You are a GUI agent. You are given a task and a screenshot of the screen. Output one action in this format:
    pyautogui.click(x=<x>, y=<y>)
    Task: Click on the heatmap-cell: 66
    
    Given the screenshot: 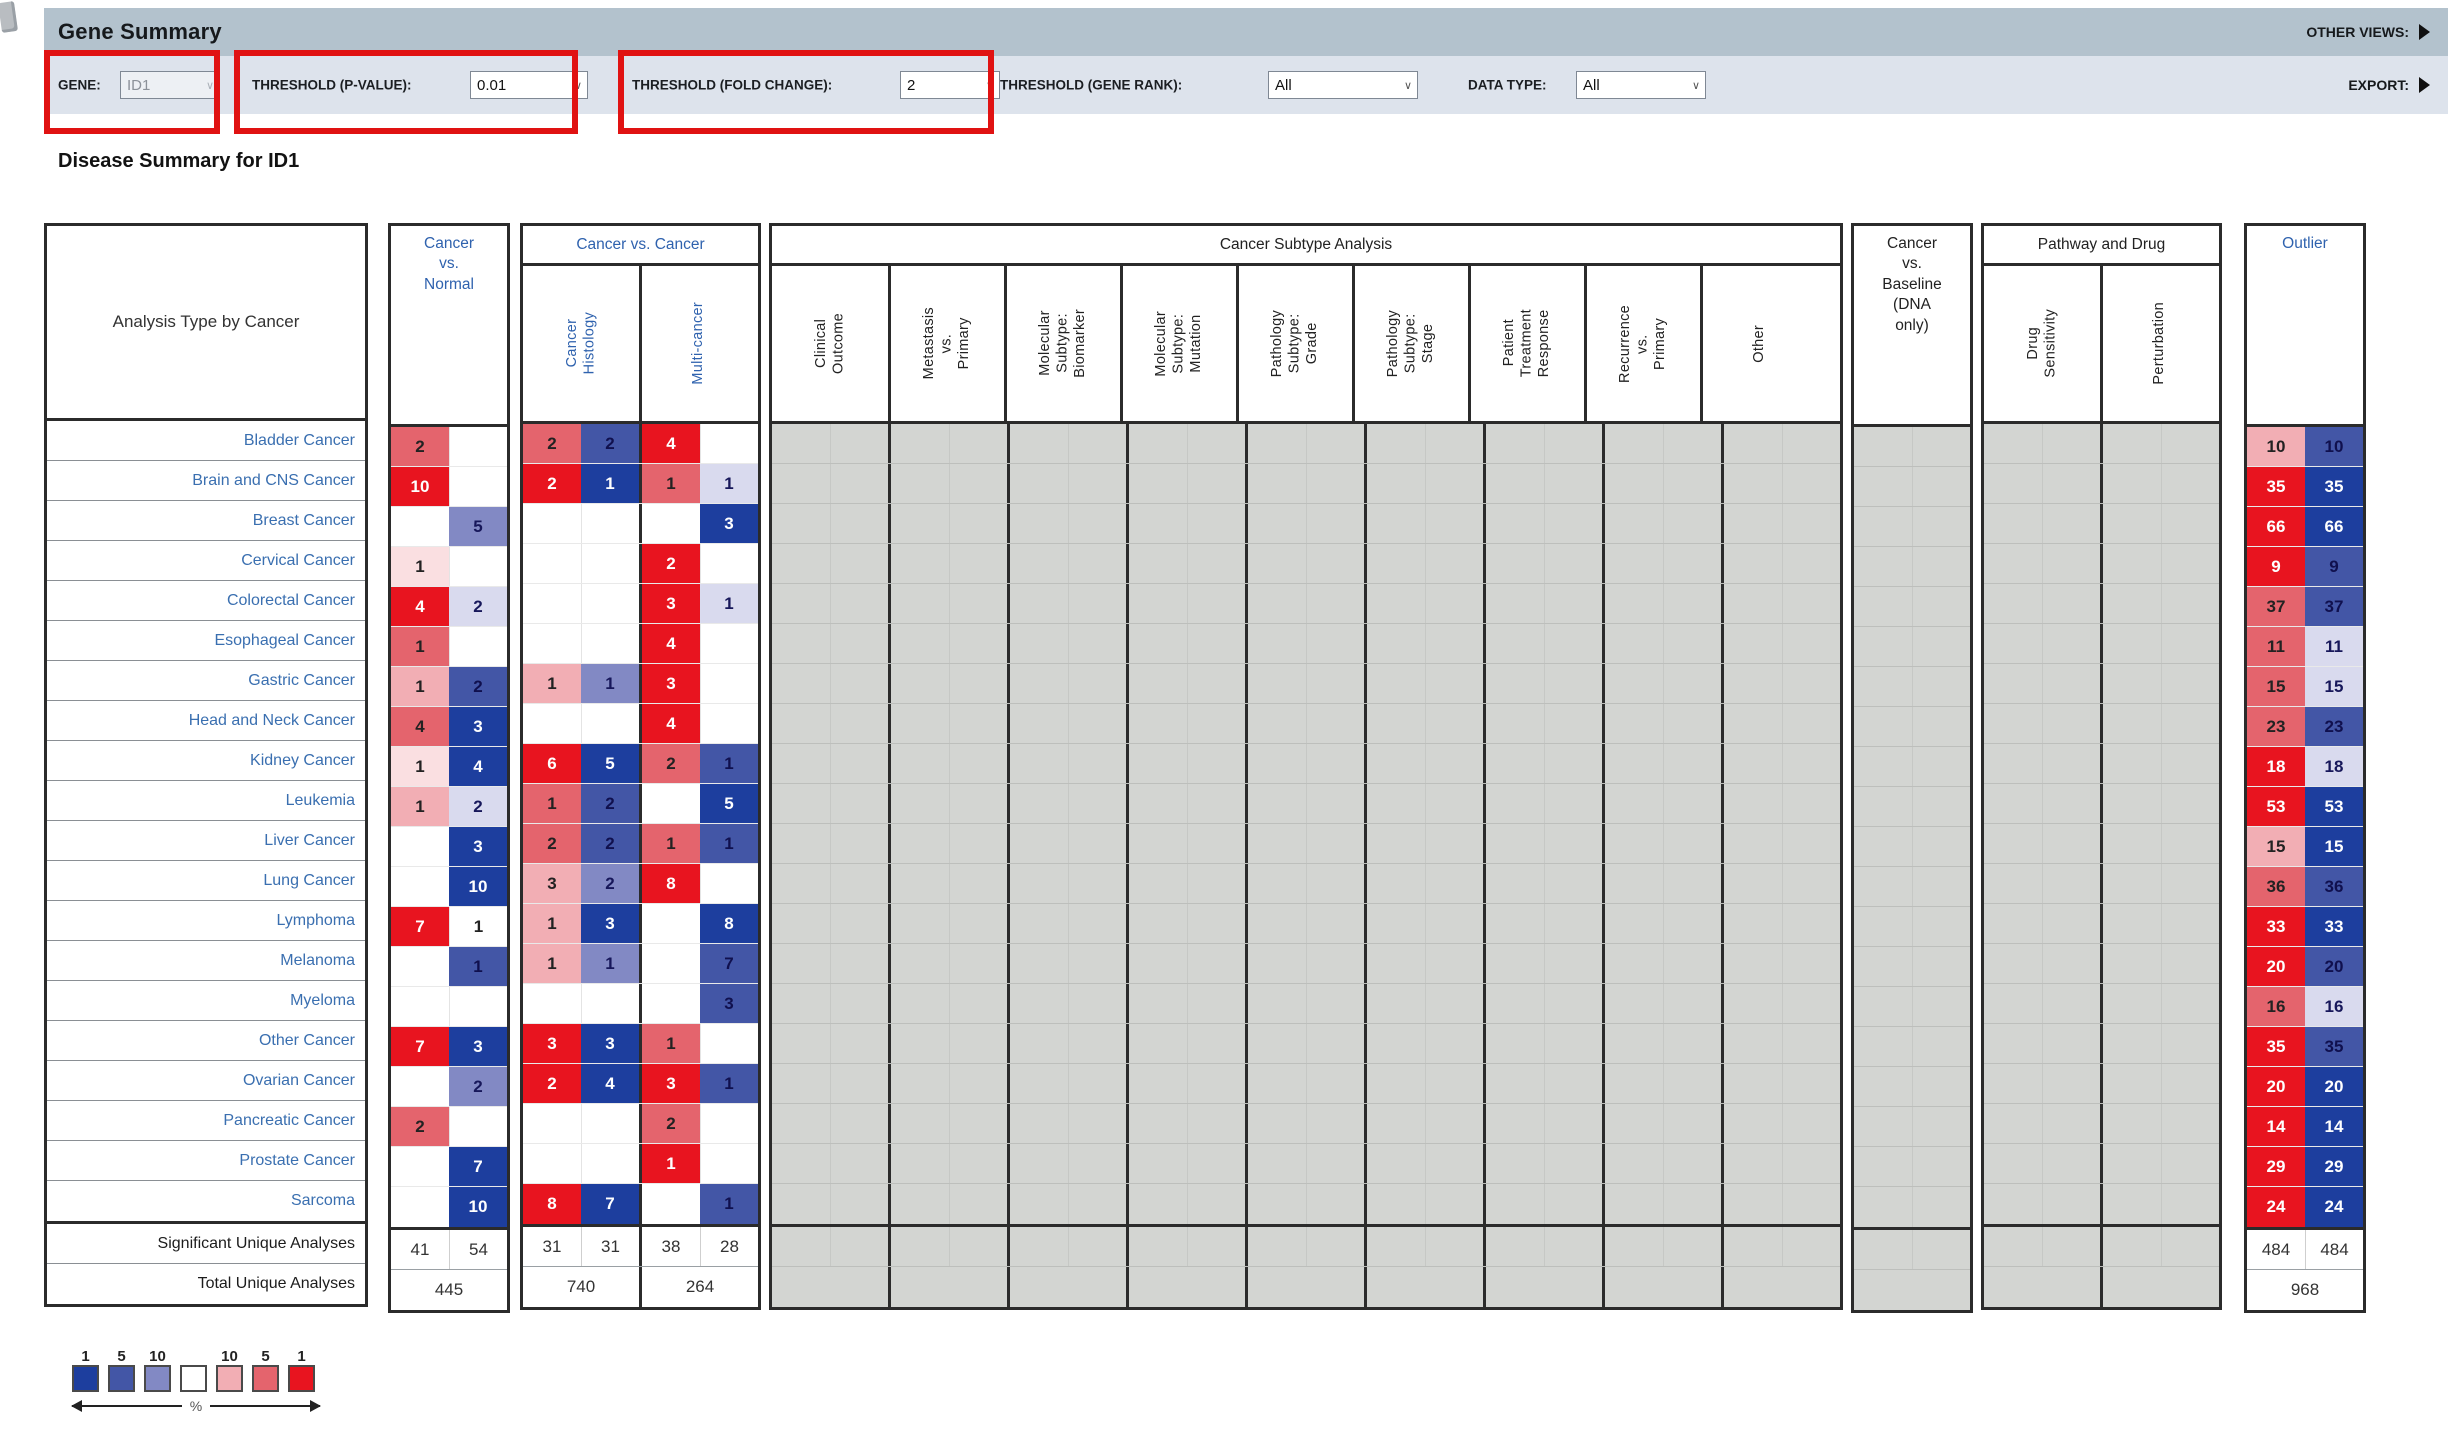 What is the action you would take?
    pyautogui.click(x=2334, y=526)
    